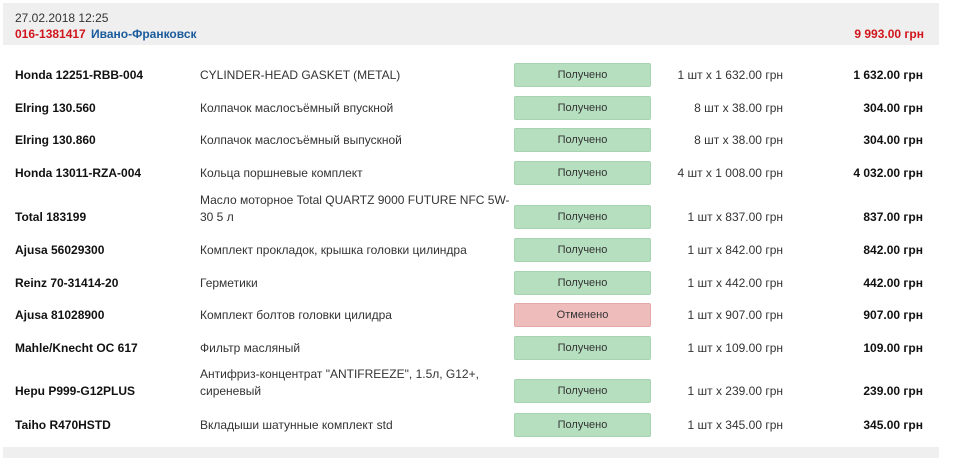 The height and width of the screenshot is (458, 960). I want to click on item-name: Колпачок маслосъёмный выпускной, so click(301, 140).